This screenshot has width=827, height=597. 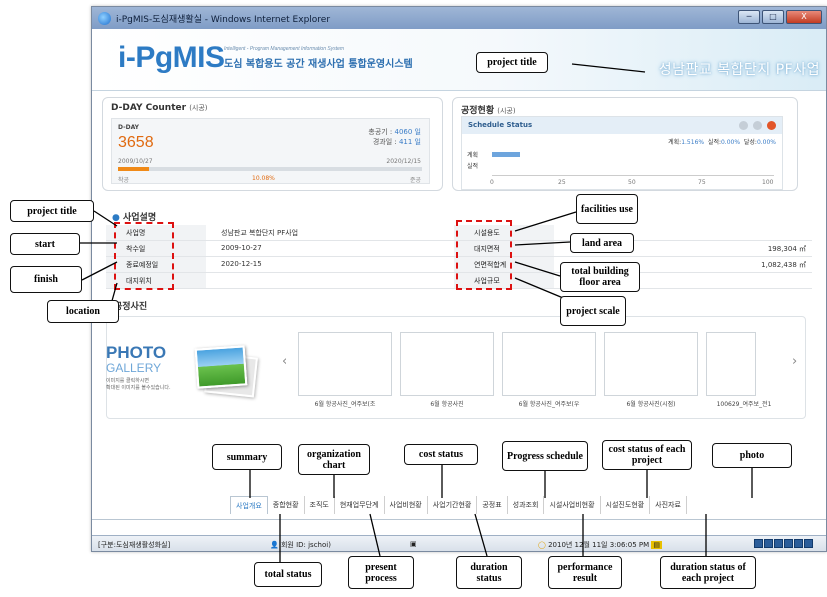 I want to click on callout-cost-status: cost status, so click(x=441, y=454).